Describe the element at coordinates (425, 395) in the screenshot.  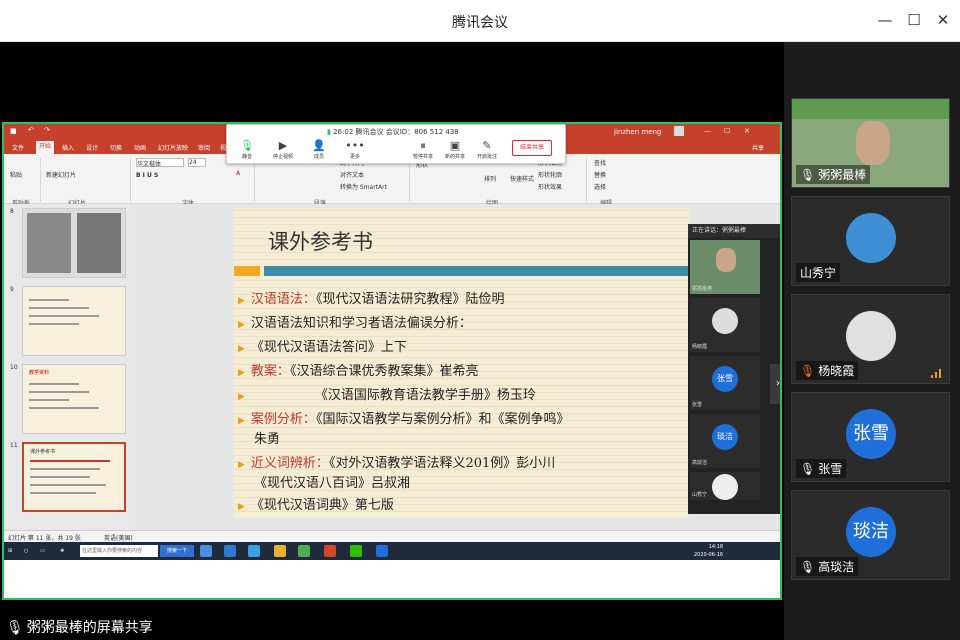
I see `bullet-text: 《汉语国际教育语法教学手册》杨玉玲` at that location.